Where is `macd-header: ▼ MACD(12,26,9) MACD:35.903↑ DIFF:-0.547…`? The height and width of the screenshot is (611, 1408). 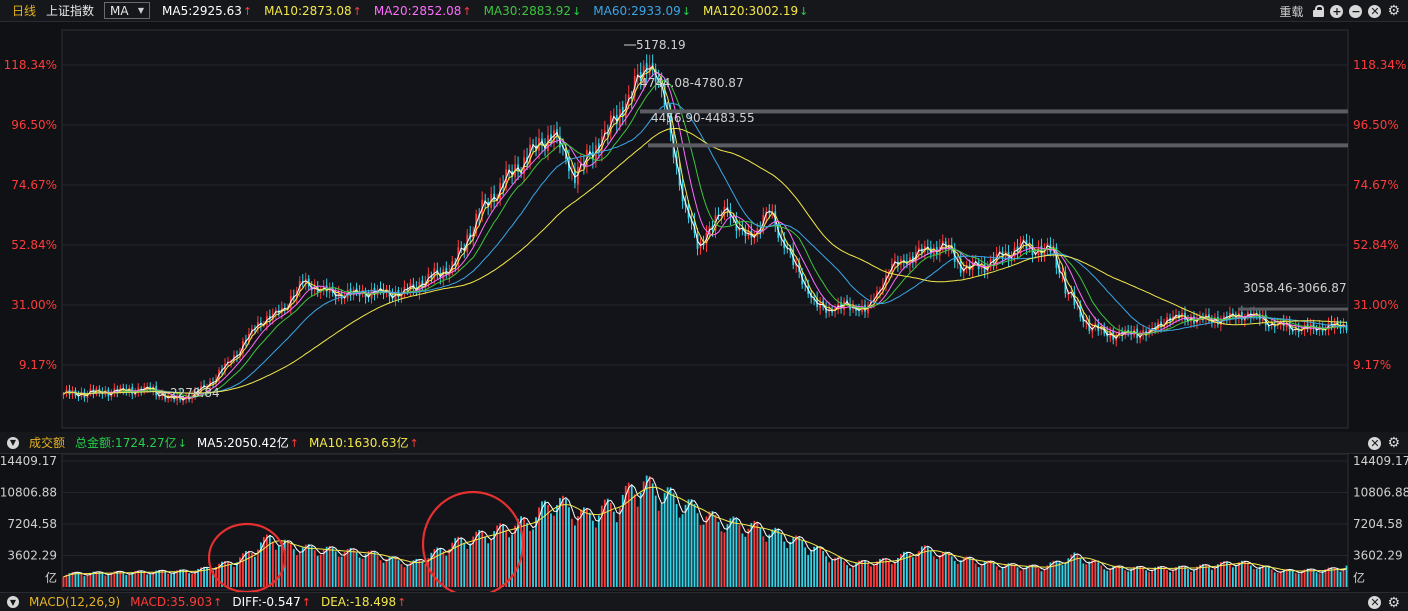
macd-header: ▼ MACD(12,26,9) MACD:35.903↑ DIFF:-0.547… is located at coordinates (704, 601).